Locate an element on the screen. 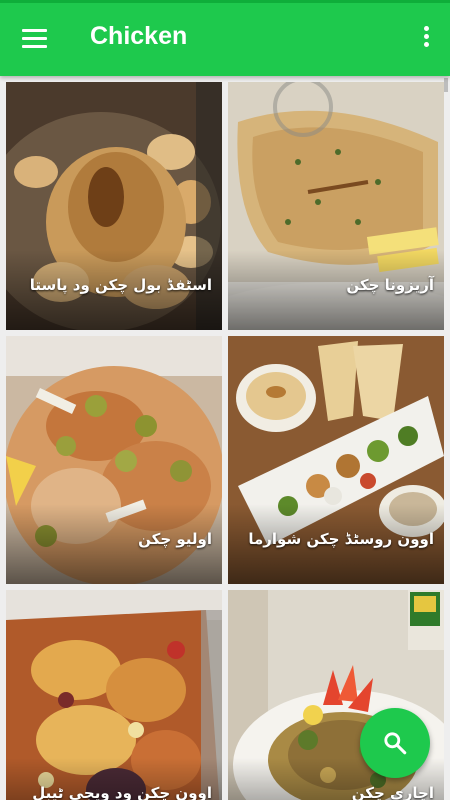  recipe-card: اوون روسٹڈ چکن شوارما is located at coordinates (336, 460).